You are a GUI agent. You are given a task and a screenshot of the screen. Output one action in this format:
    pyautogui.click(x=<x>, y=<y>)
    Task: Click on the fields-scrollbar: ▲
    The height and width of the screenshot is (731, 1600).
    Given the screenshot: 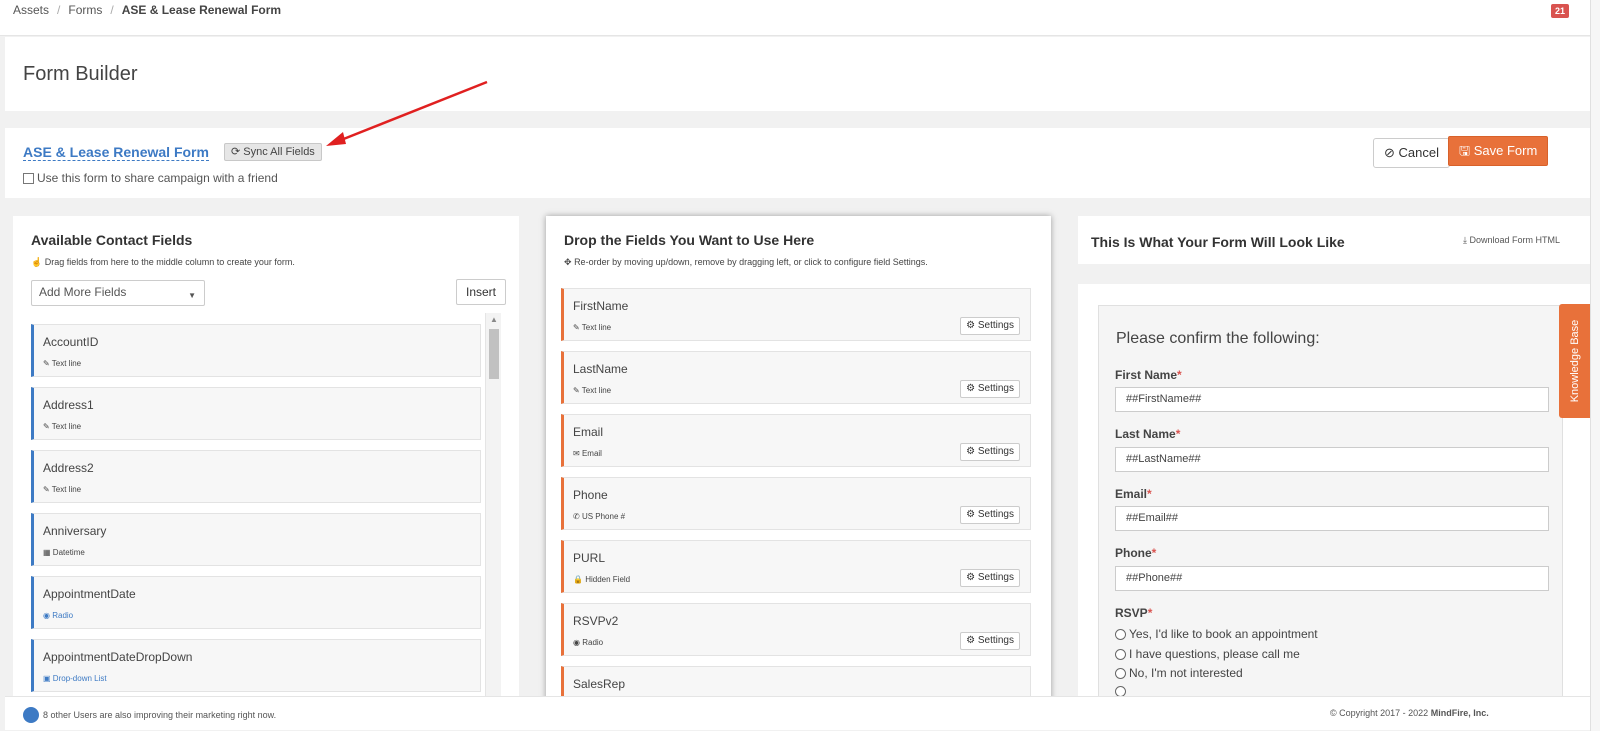 What is the action you would take?
    pyautogui.click(x=493, y=514)
    